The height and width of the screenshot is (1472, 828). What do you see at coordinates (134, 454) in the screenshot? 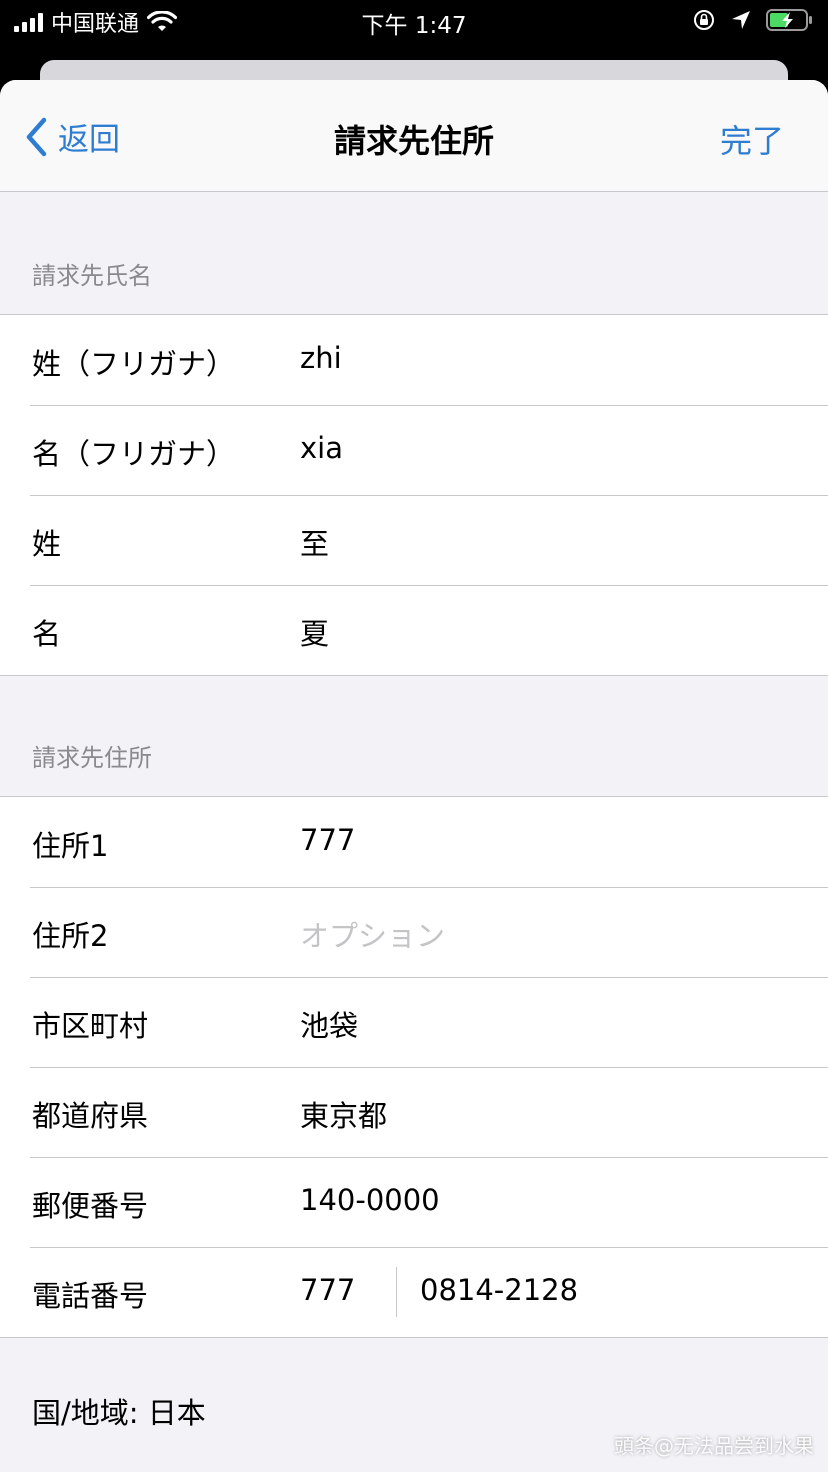
I see `row-label: 名（フリガナ）` at bounding box center [134, 454].